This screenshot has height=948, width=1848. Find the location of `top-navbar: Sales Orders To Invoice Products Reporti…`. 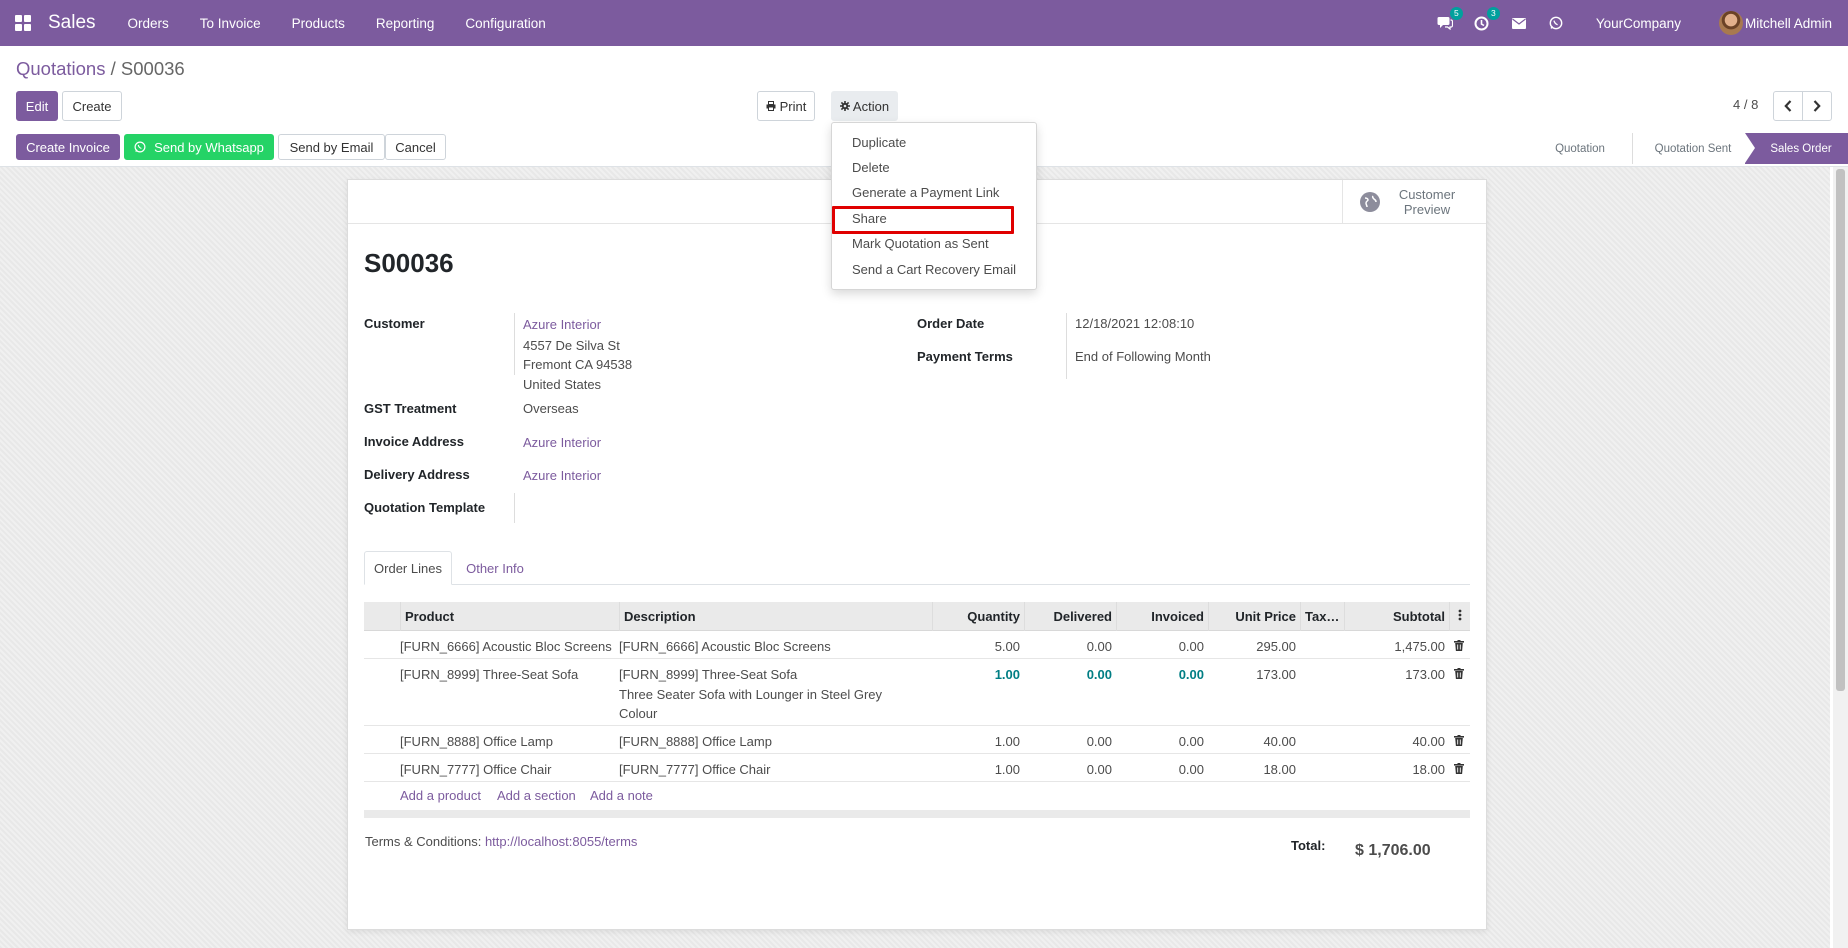

top-navbar: Sales Orders To Invoice Products Reporti… is located at coordinates (924, 23).